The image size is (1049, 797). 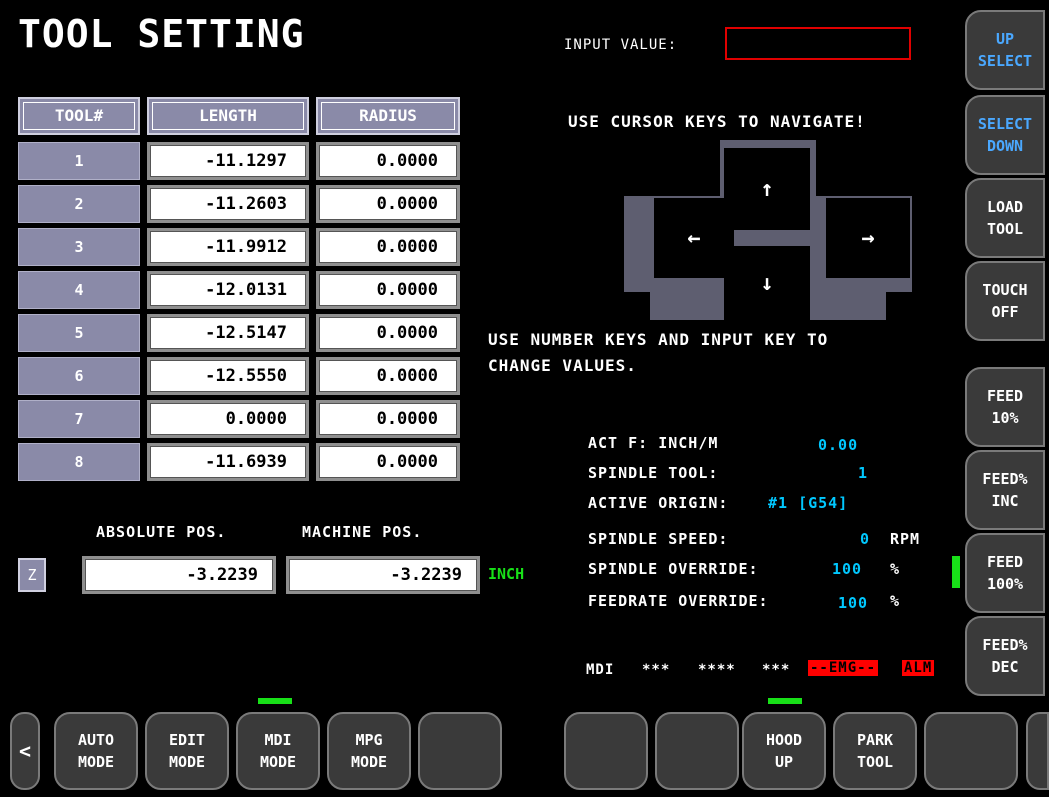 I want to click on length-cell: -12.0131, so click(x=228, y=290).